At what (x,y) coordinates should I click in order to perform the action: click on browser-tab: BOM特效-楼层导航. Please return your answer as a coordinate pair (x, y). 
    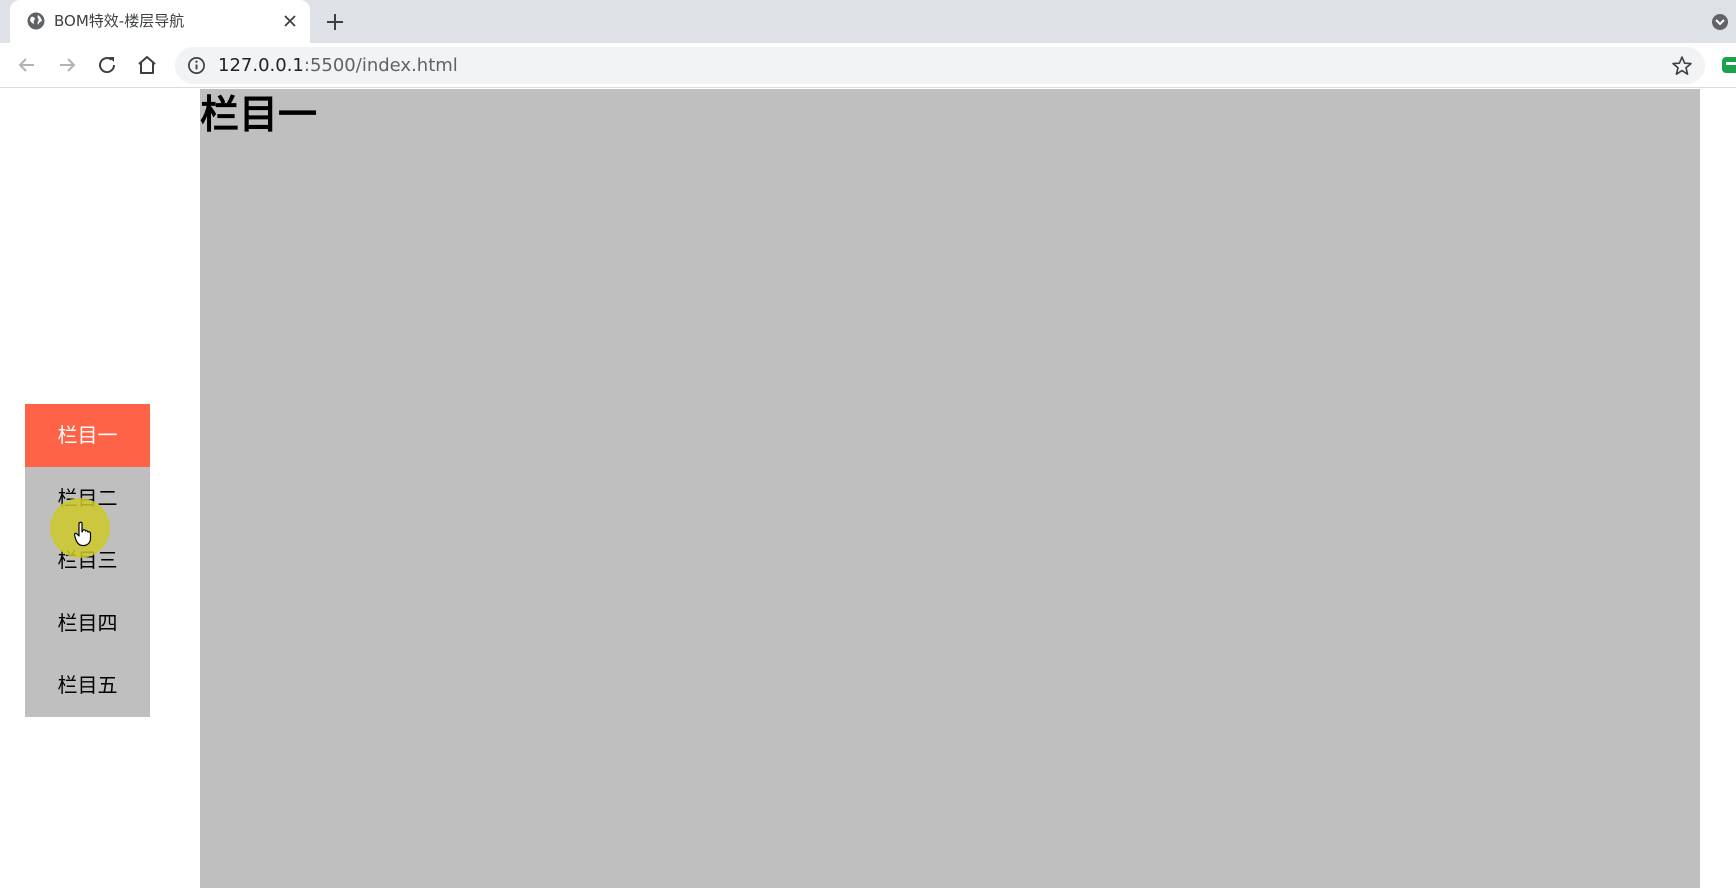
    Looking at the image, I should click on (160, 21).